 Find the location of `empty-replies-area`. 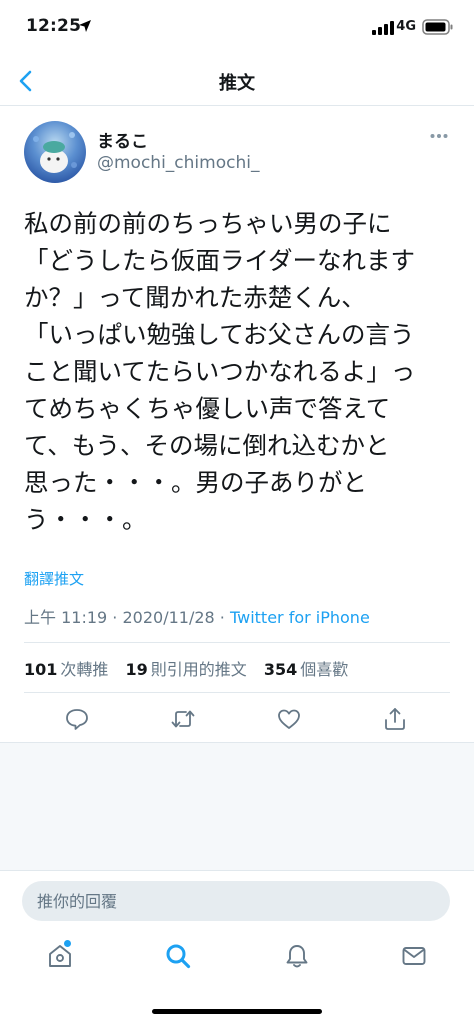

empty-replies-area is located at coordinates (237, 806).